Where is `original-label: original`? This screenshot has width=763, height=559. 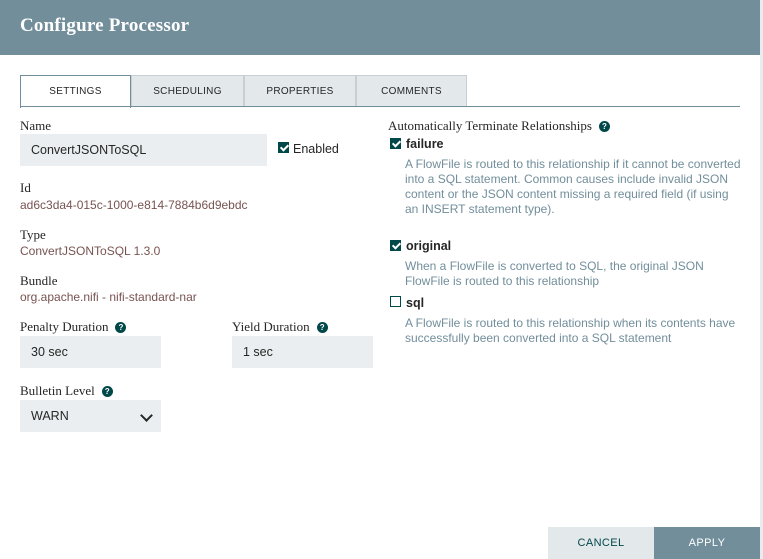 original-label: original is located at coordinates (429, 246).